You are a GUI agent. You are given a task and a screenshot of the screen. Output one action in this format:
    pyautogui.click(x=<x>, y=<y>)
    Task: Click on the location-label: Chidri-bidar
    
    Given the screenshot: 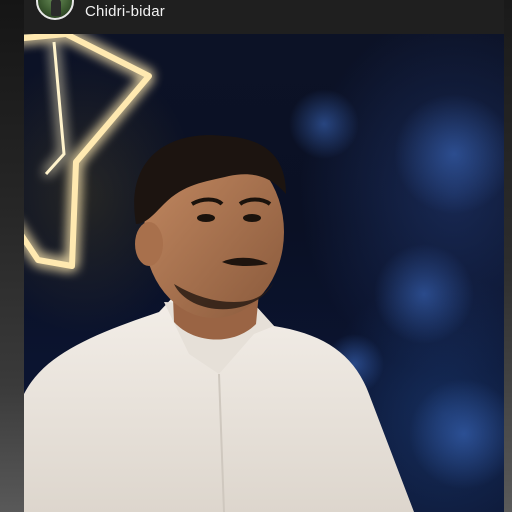 What is the action you would take?
    pyautogui.click(x=125, y=11)
    